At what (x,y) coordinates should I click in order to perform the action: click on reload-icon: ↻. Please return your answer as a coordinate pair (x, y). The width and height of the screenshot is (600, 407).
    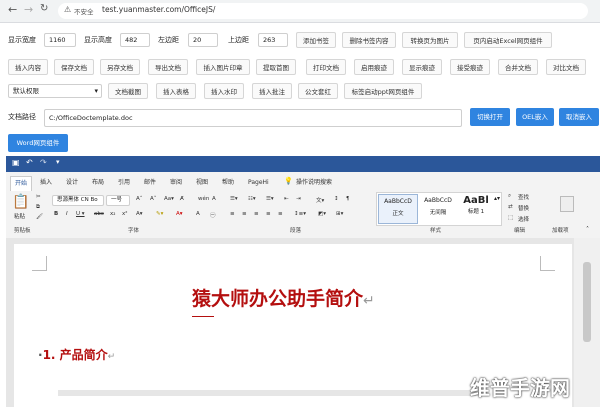
    Looking at the image, I should click on (44, 8).